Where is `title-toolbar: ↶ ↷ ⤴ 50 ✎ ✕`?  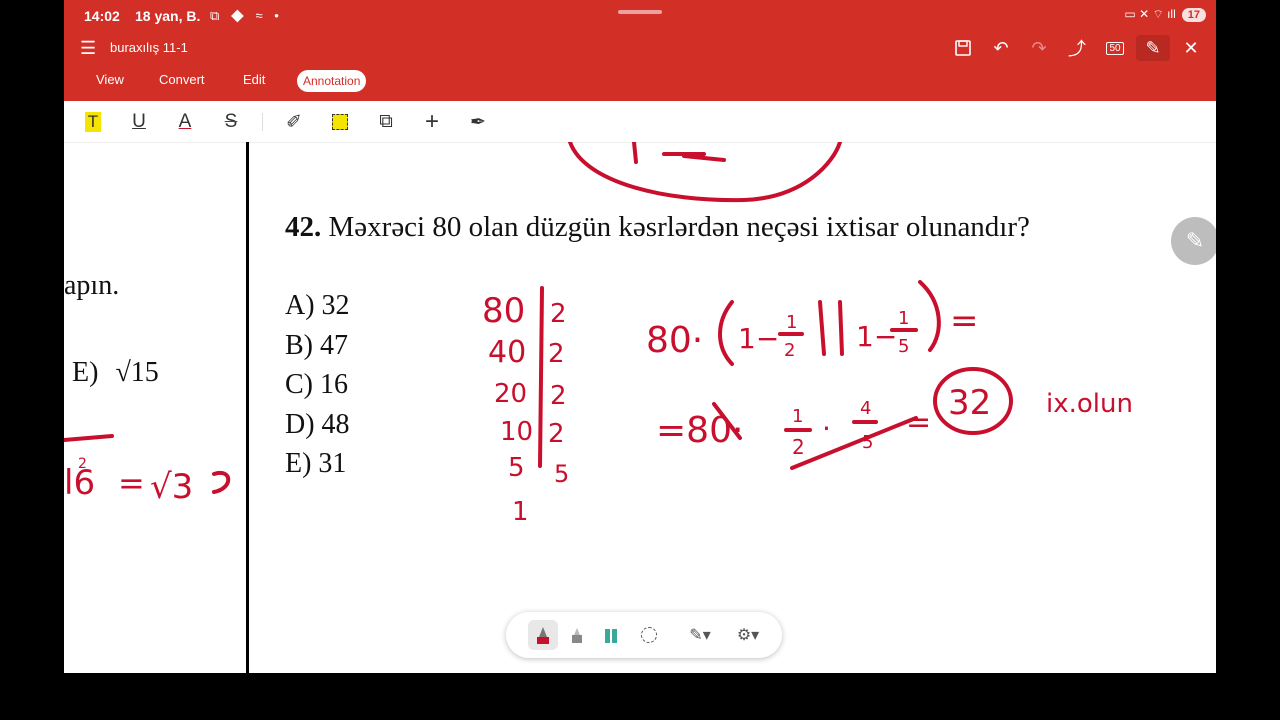
title-toolbar: ↶ ↷ ⤴ 50 ✎ ✕ is located at coordinates (1077, 48).